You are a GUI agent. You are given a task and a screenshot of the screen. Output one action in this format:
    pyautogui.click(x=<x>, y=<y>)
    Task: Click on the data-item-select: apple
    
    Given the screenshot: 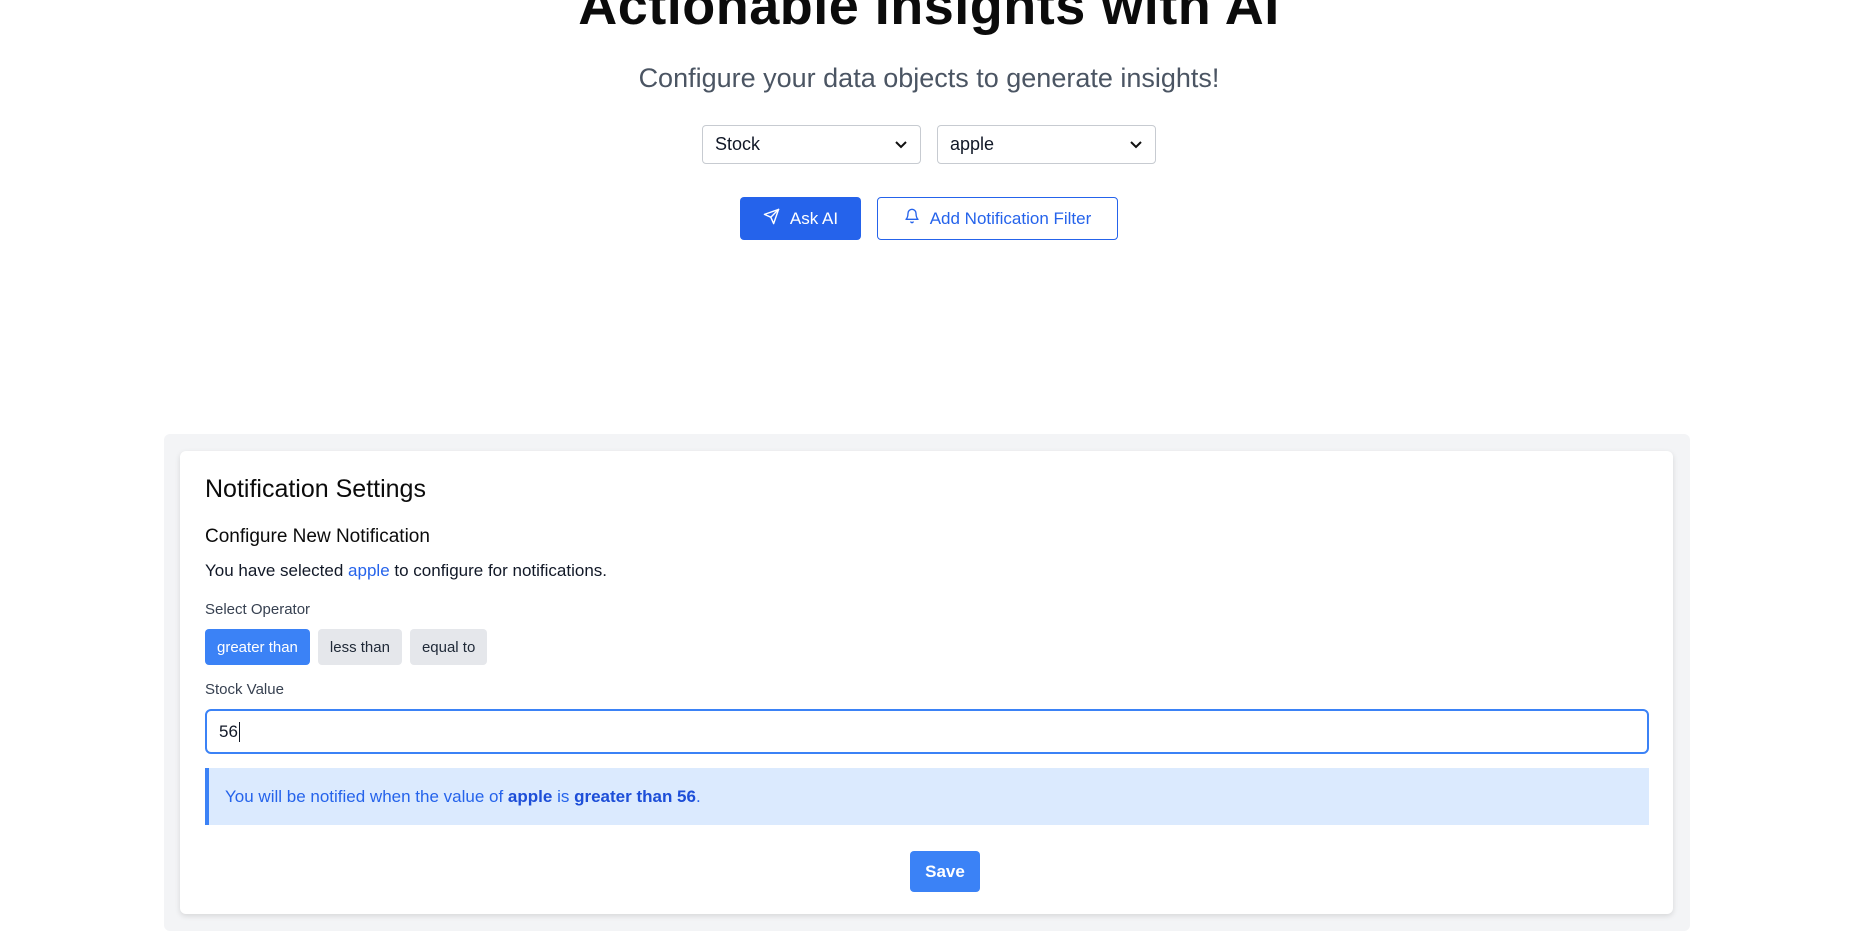 What is the action you would take?
    pyautogui.click(x=1046, y=144)
    